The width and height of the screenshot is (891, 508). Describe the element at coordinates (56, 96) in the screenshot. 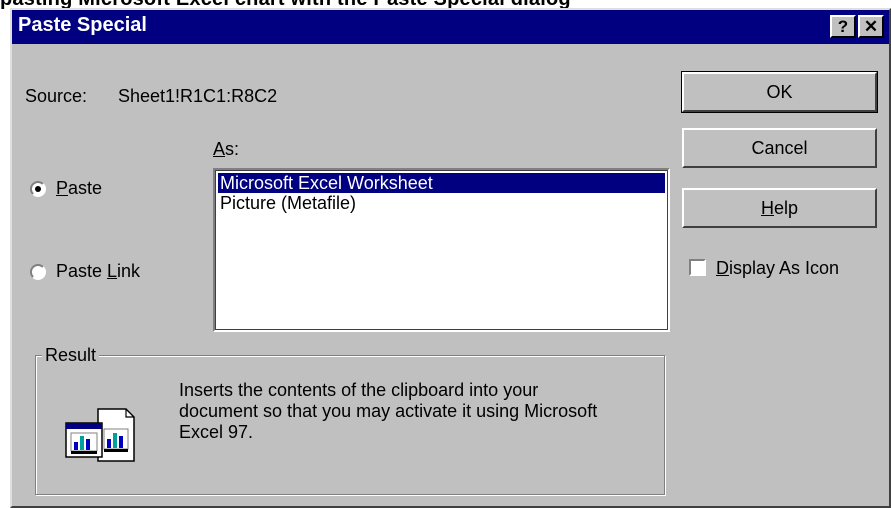

I see `source-label: Source:` at that location.